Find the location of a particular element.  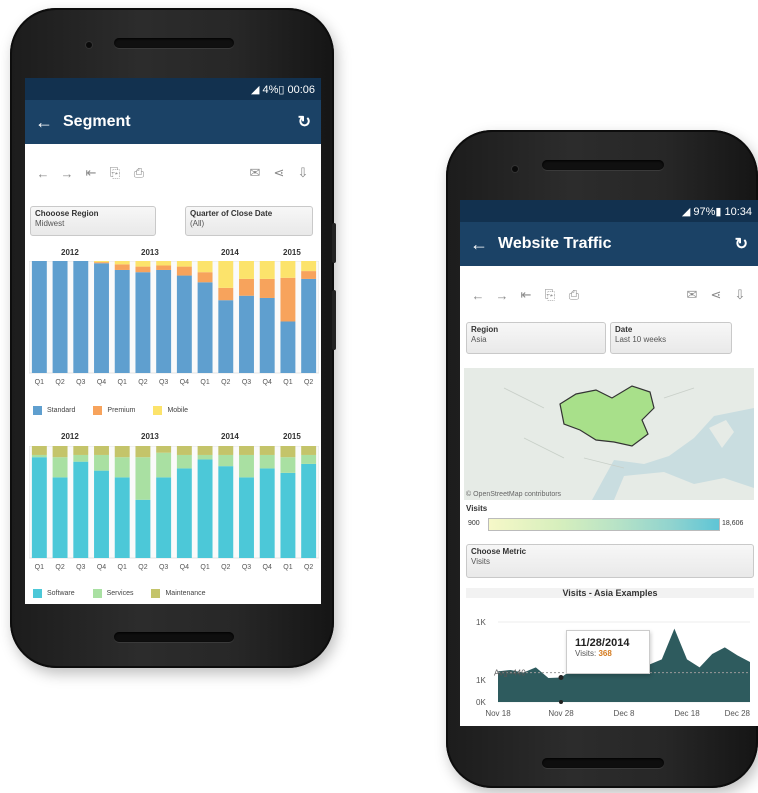

status-text: ◢ 97%▮ 10:34 is located at coordinates (716, 211).